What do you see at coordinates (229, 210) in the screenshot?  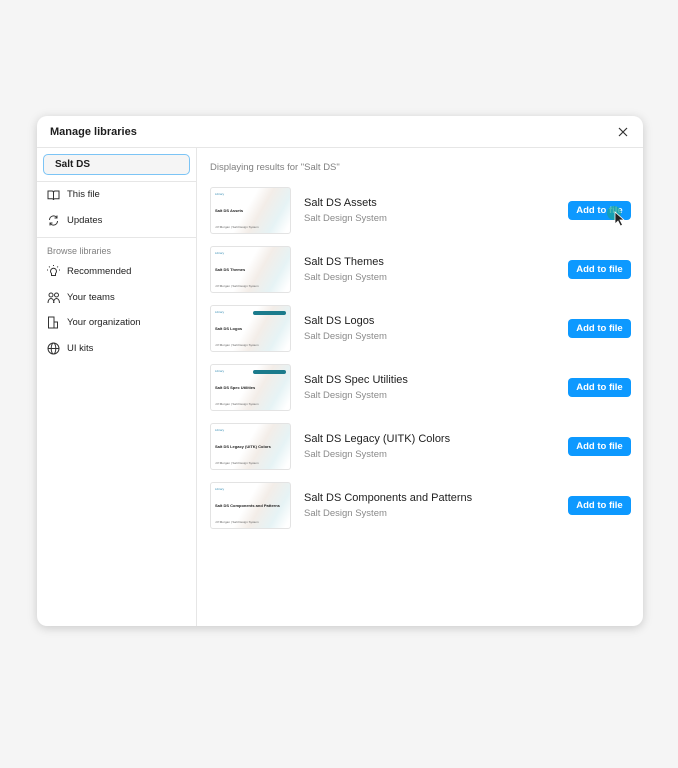 I see `thumbnail-title: Salt DS Assets` at bounding box center [229, 210].